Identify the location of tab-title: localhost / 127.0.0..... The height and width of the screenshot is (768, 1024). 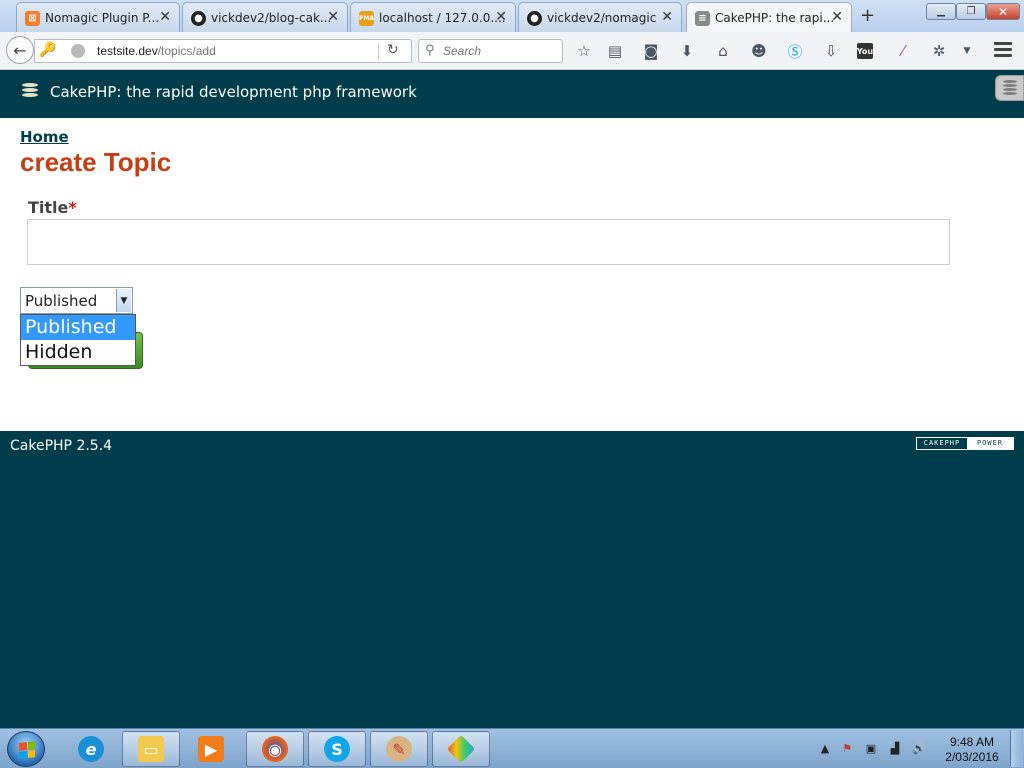
(442, 17).